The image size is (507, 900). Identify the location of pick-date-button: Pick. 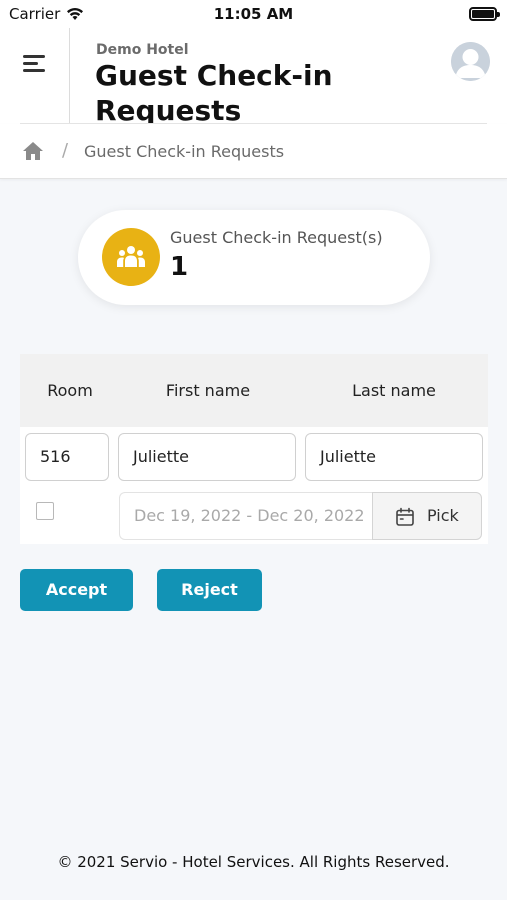
(427, 516).